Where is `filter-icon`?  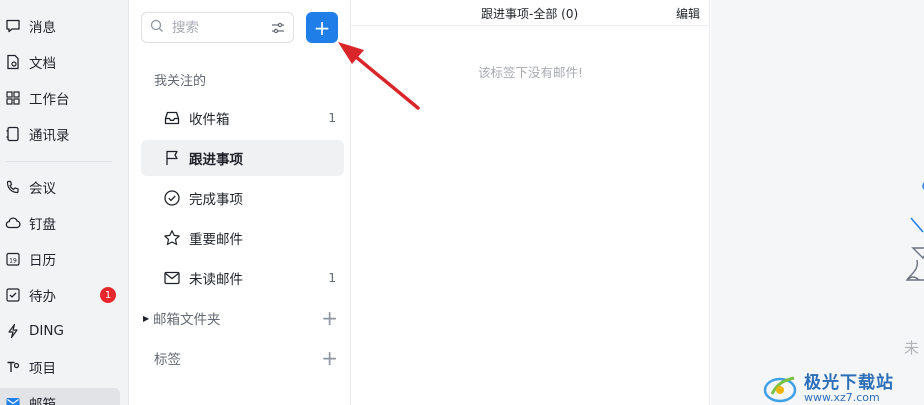 filter-icon is located at coordinates (278, 28).